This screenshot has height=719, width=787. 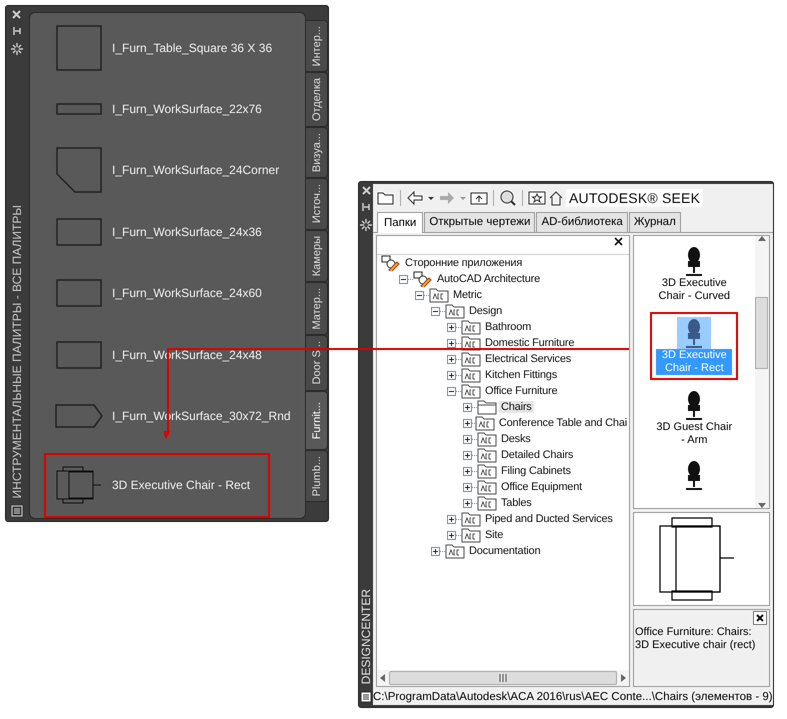 What do you see at coordinates (415, 198) in the screenshot?
I see `back-arrow-icon` at bounding box center [415, 198].